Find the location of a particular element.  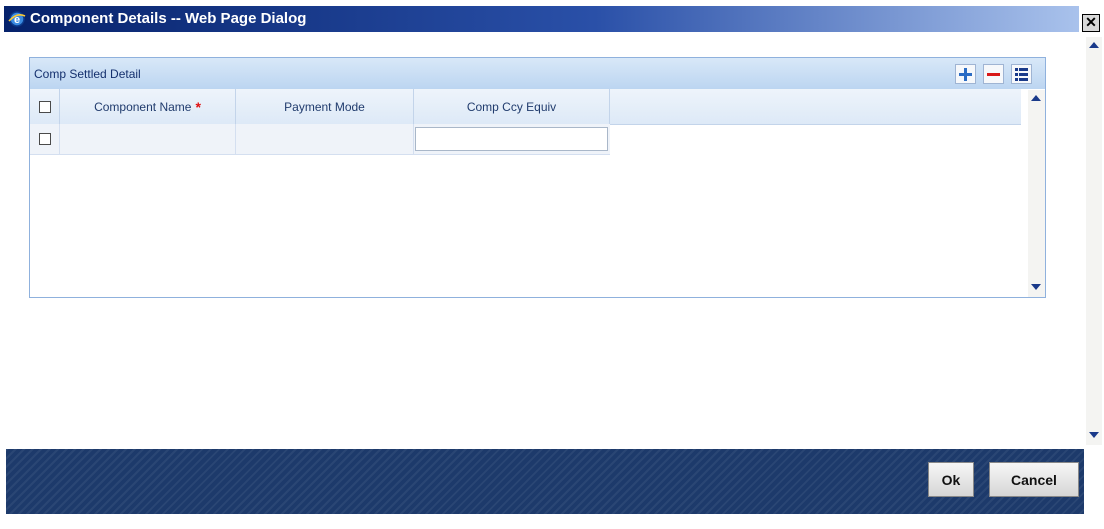

window-vertical-scrollbar is located at coordinates (1094, 241).